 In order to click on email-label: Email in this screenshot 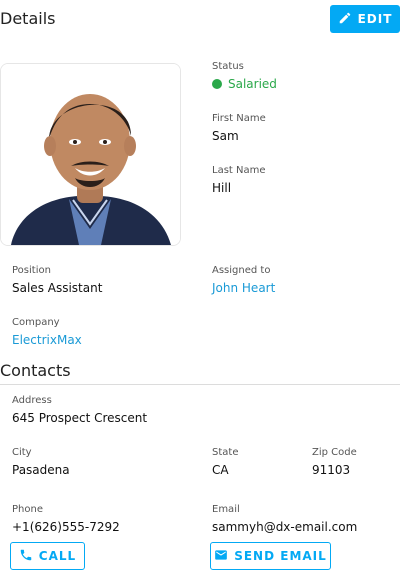, I will do `click(226, 509)`.